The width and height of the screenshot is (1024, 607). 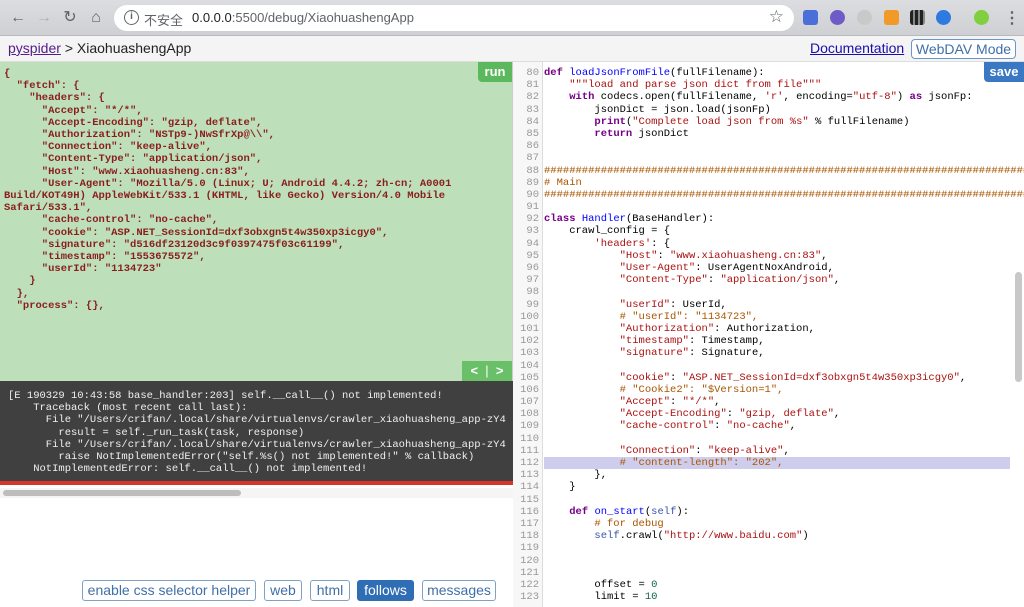 What do you see at coordinates (981, 17) in the screenshot?
I see `profile-avatar-icon` at bounding box center [981, 17].